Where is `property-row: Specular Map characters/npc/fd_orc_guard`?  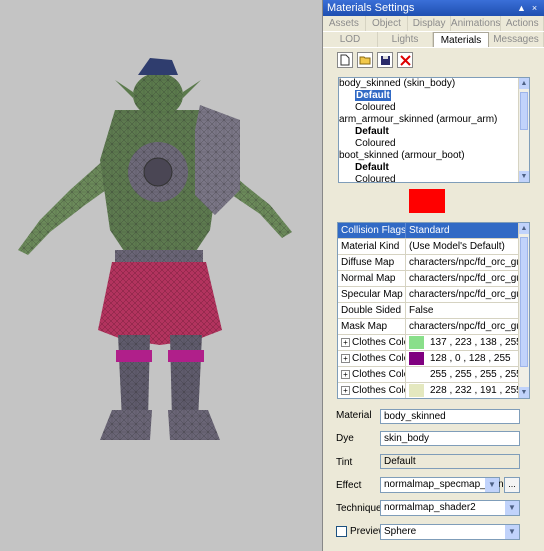
property-row: Specular Map characters/npc/fd_orc_guard is located at coordinates (433, 295).